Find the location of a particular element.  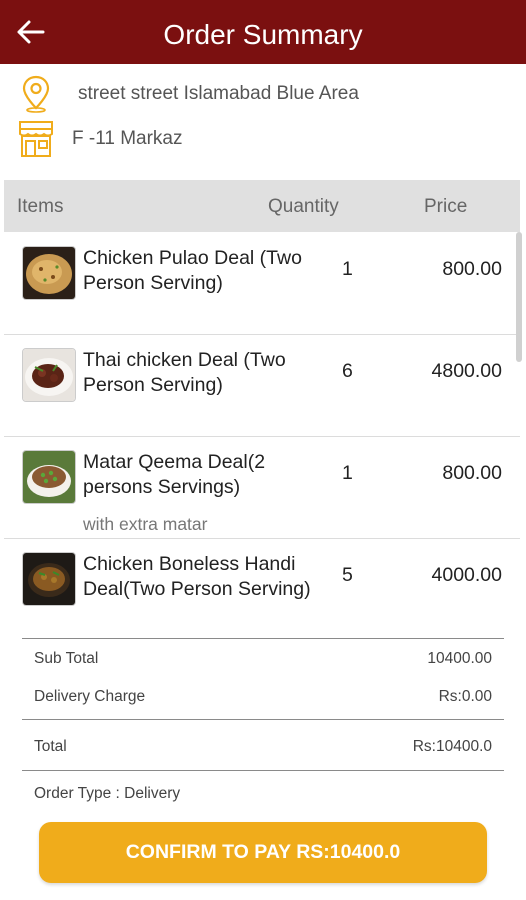

header-price: Price is located at coordinates (446, 206).